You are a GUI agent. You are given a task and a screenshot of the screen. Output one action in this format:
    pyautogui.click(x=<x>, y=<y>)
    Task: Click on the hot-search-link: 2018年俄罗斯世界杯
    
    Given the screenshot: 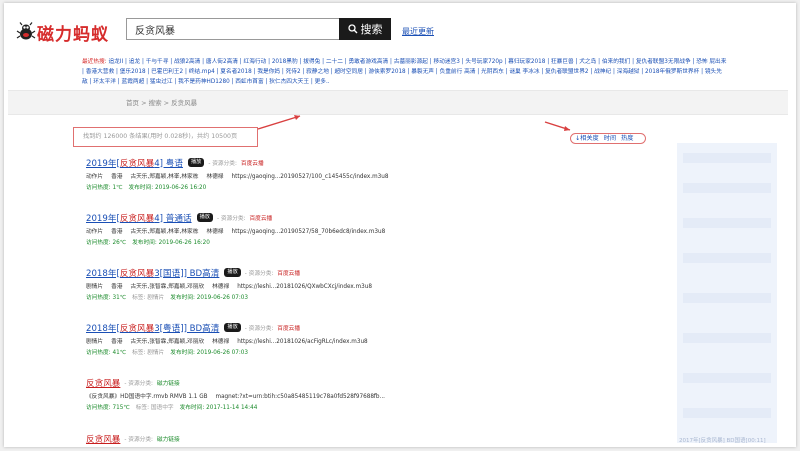 What is the action you would take?
    pyautogui.click(x=672, y=72)
    